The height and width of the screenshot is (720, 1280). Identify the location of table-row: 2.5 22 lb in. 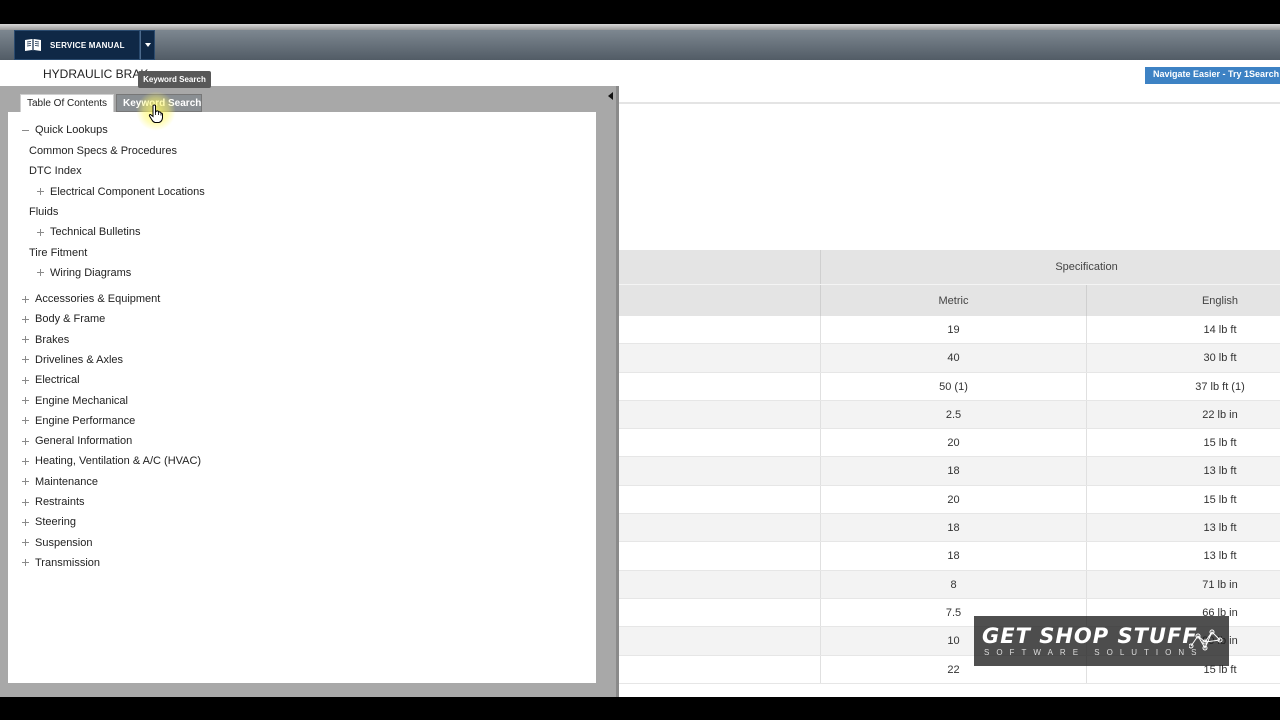
(946, 415).